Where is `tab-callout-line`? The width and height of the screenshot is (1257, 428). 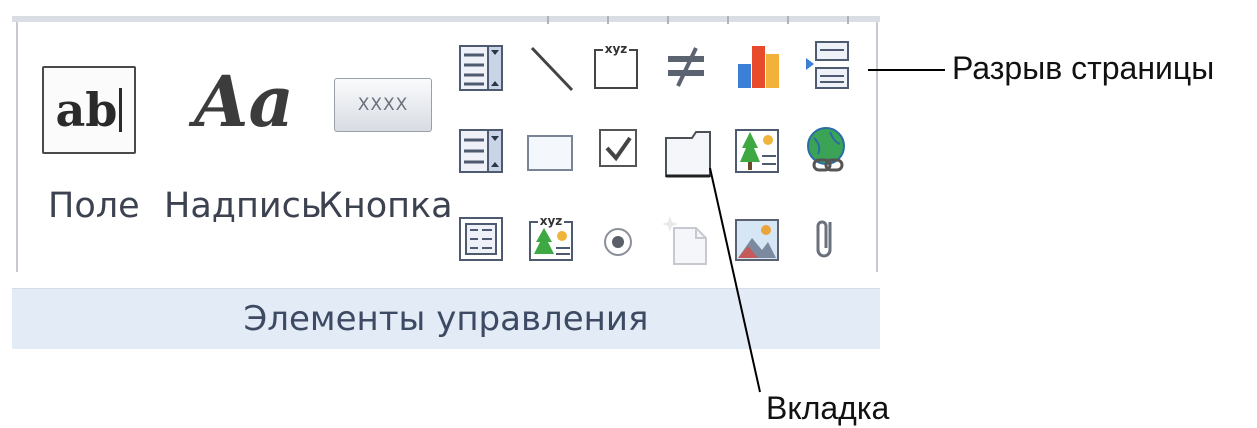
tab-callout-line is located at coordinates (735, 280).